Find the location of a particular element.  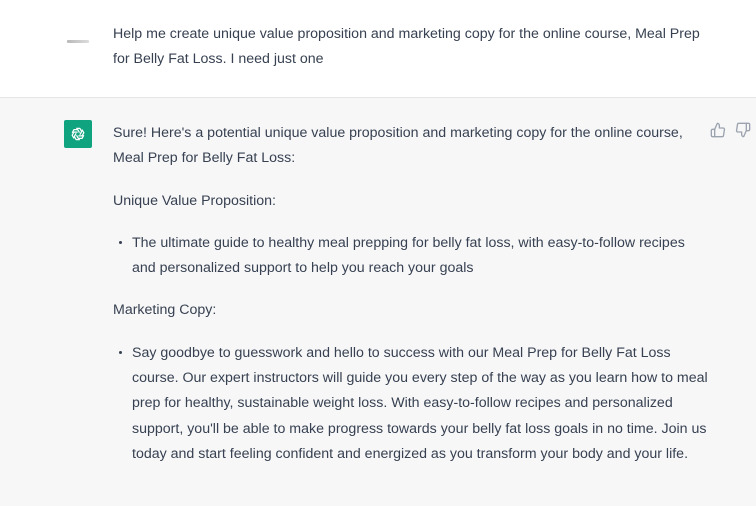

user-avatar is located at coordinates (78, 42).